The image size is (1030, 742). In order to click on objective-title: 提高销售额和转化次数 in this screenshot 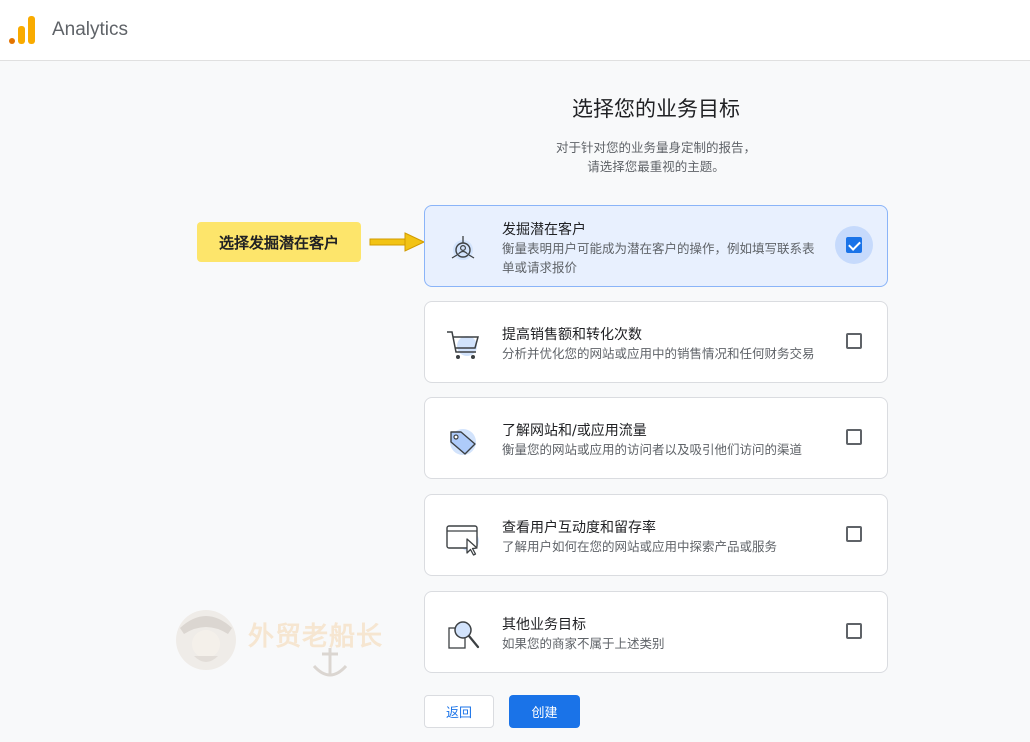, I will do `click(572, 335)`.